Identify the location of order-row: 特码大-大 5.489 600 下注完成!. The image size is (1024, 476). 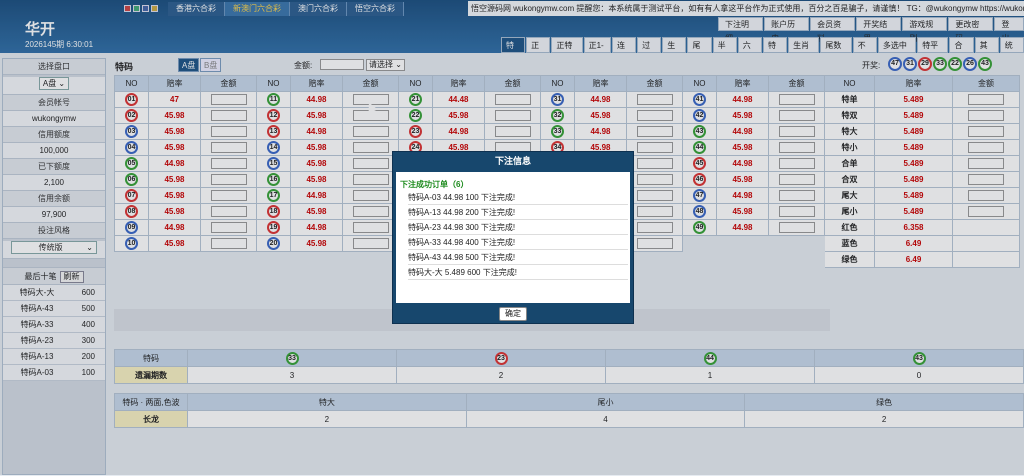
(518, 272).